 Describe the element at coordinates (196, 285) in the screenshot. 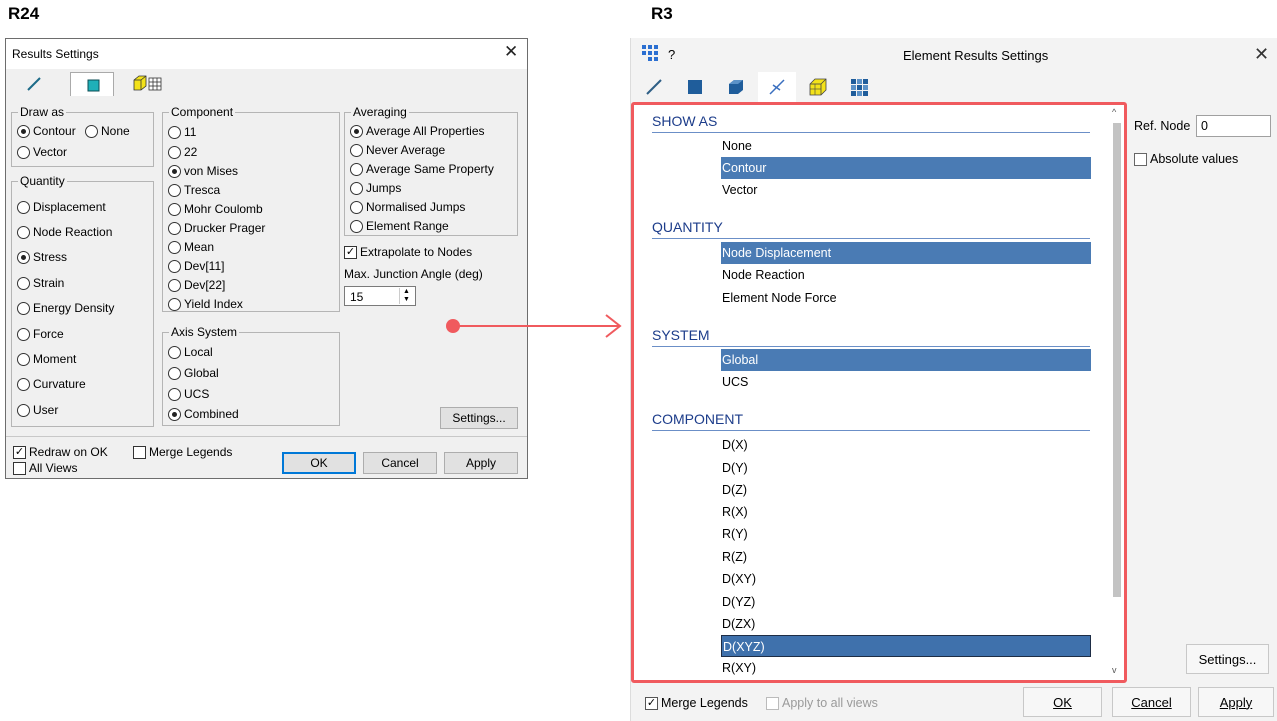

I see `component-dev22-radio: Dev[22]` at that location.